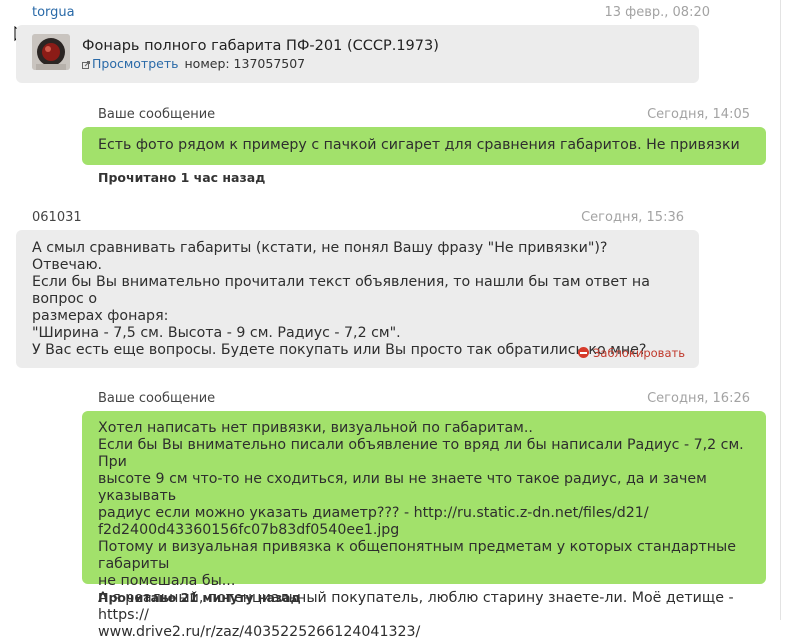  Describe the element at coordinates (780, 310) in the screenshot. I see `scroll-divider` at that location.